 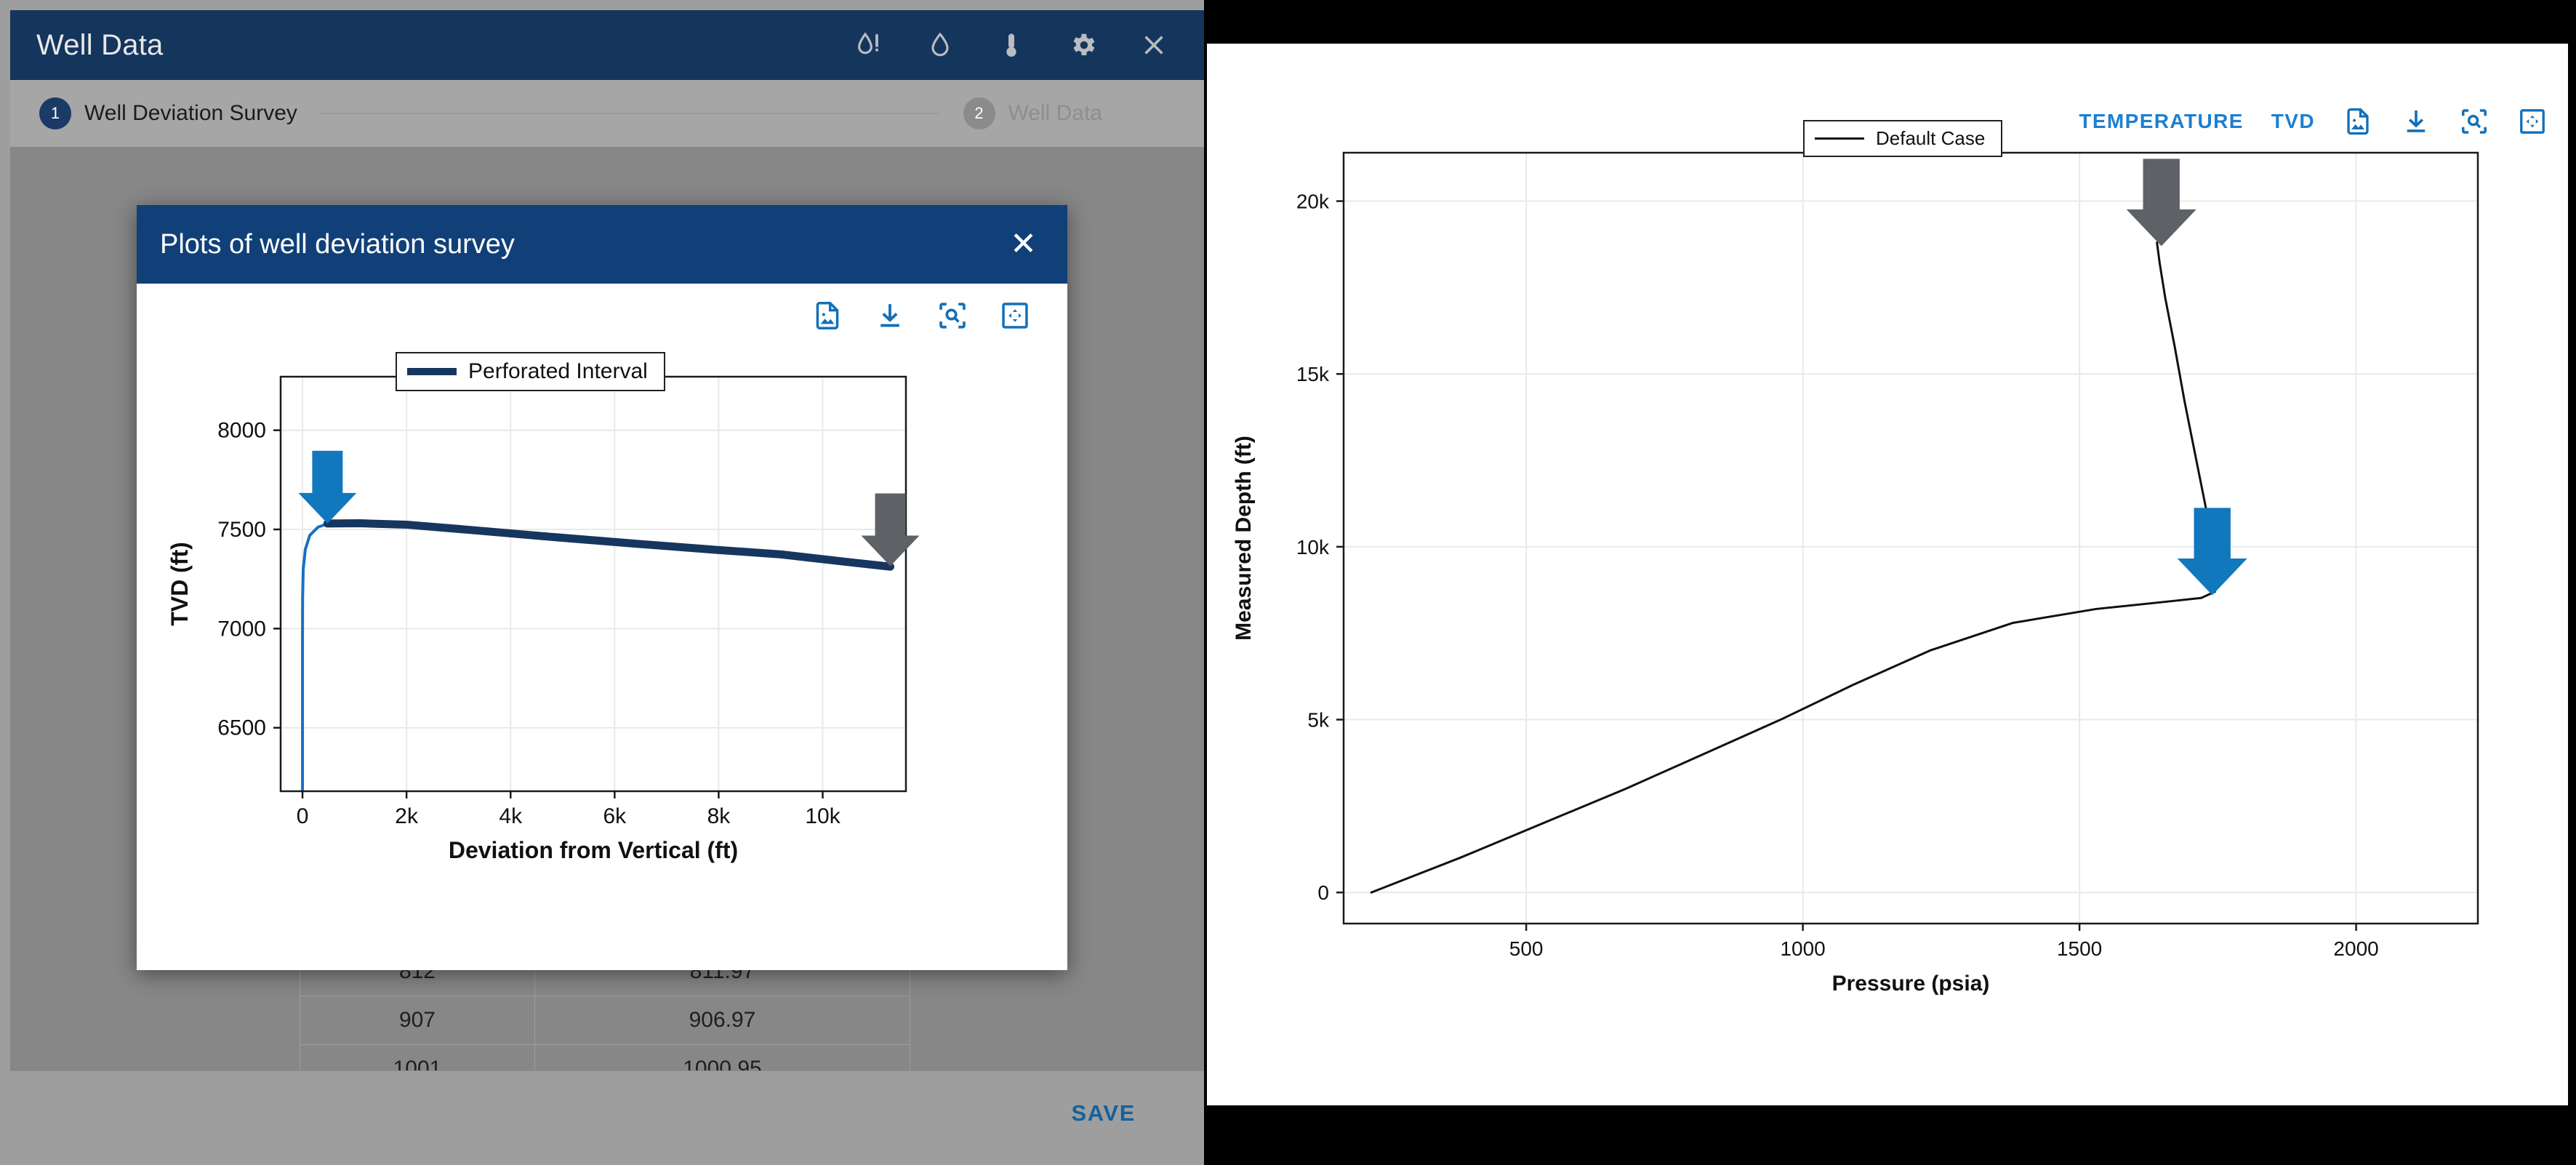 I want to click on chart-legend-right: Default Case, so click(x=1903, y=138).